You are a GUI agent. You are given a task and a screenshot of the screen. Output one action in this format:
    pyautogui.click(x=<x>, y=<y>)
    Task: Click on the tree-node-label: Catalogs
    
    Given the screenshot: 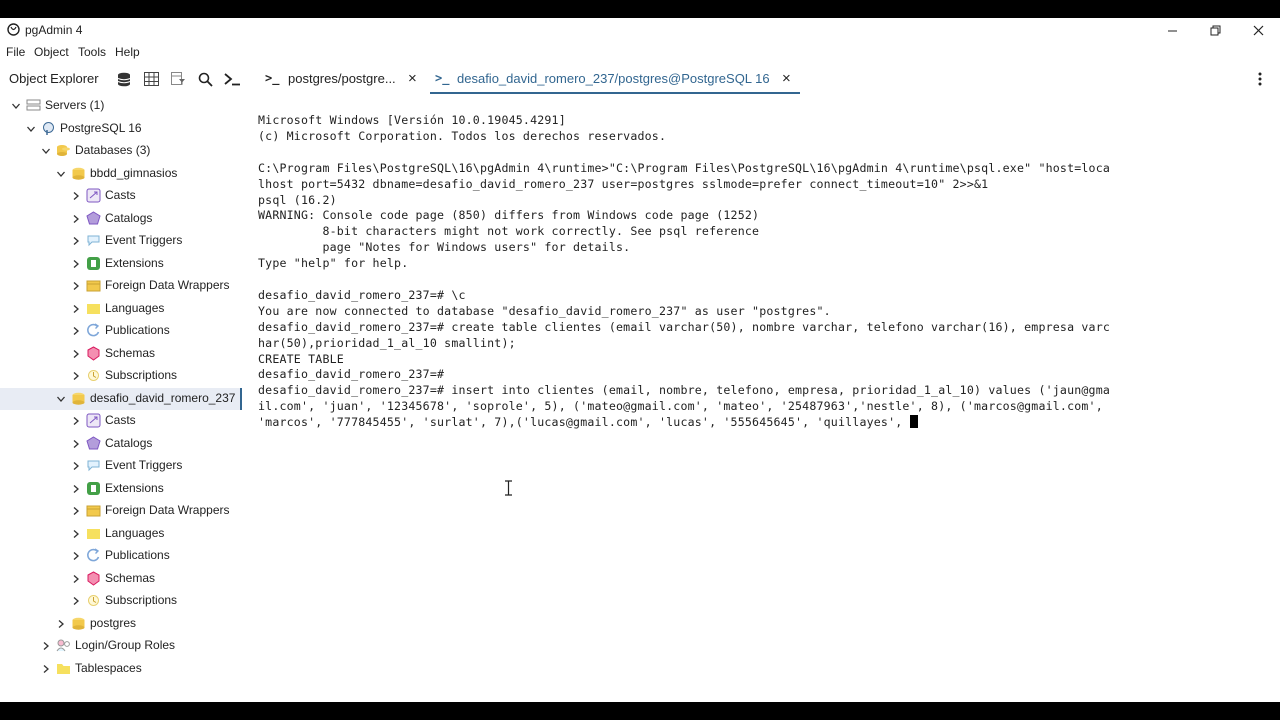 What is the action you would take?
    pyautogui.click(x=129, y=217)
    